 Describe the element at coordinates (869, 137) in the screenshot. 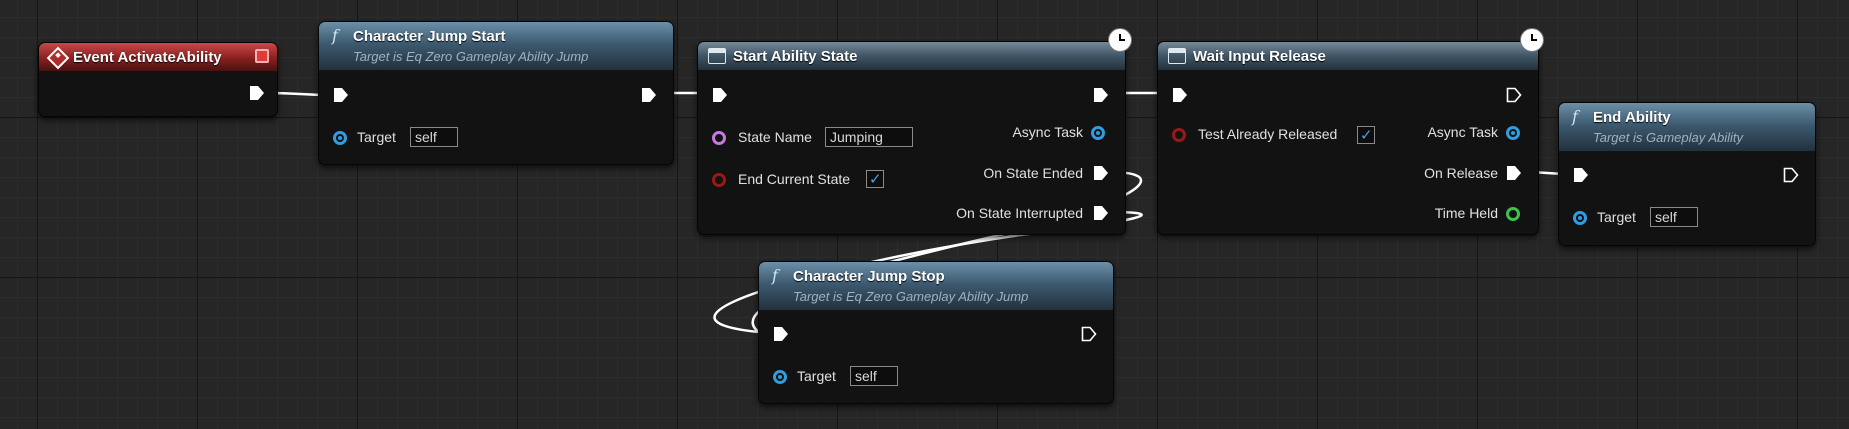

I see `state-name-field: Jumping` at that location.